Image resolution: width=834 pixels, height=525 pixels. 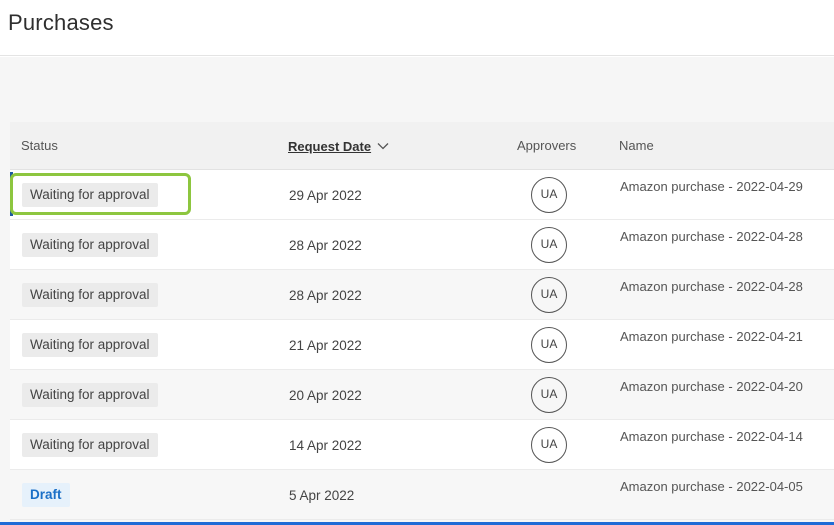 What do you see at coordinates (325, 195) in the screenshot?
I see `request-date: 29 Apr 2022` at bounding box center [325, 195].